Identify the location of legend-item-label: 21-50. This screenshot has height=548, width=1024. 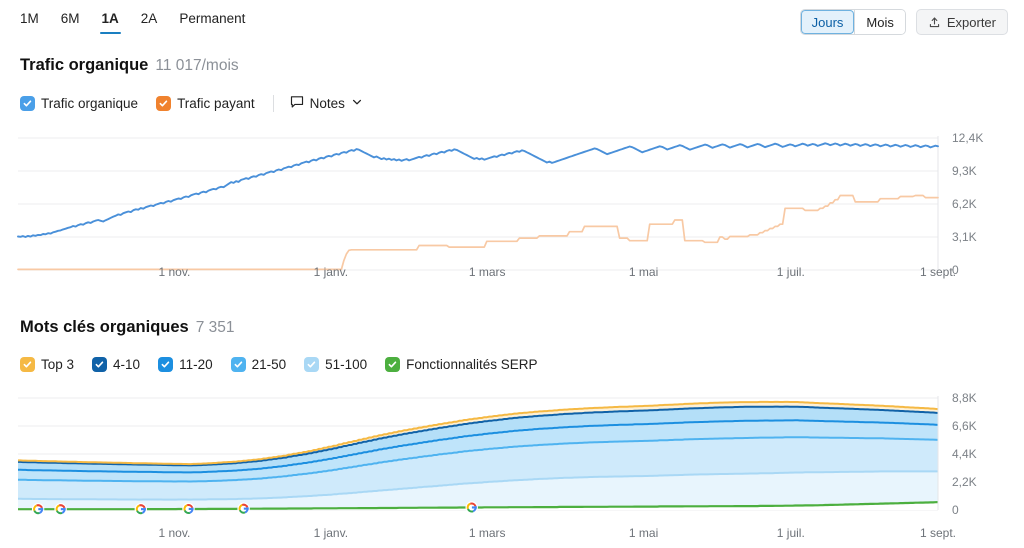
(269, 364).